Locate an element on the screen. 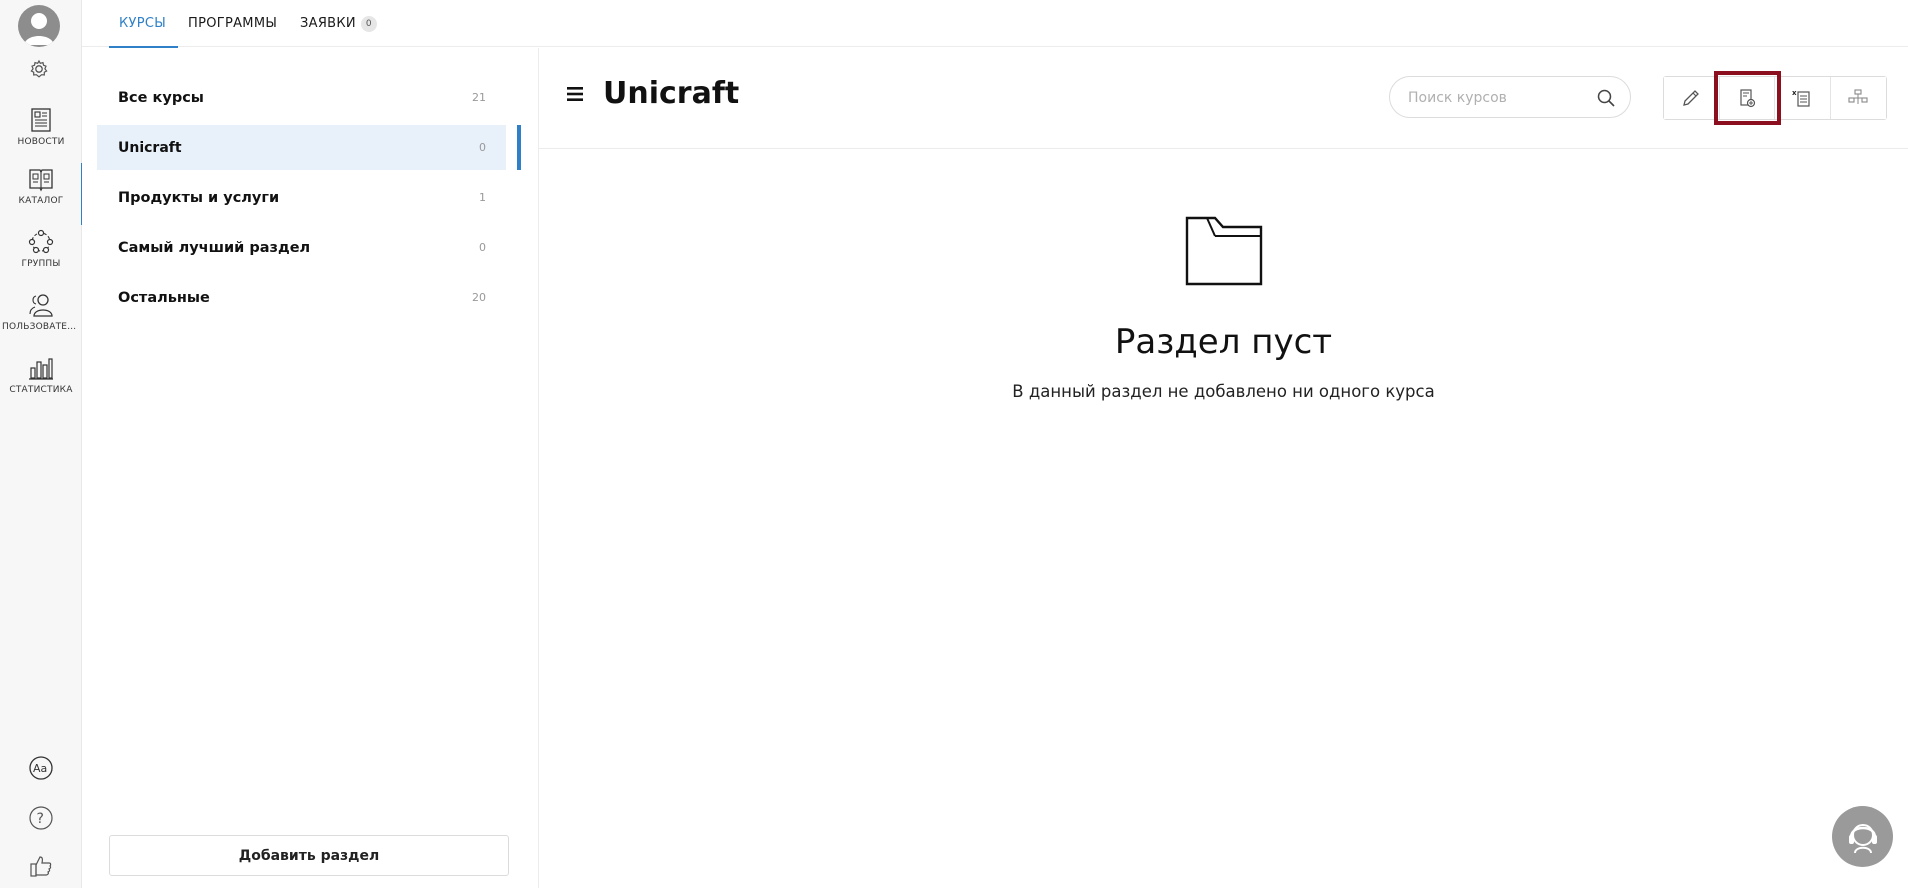  section-name: Unicraft is located at coordinates (150, 147).